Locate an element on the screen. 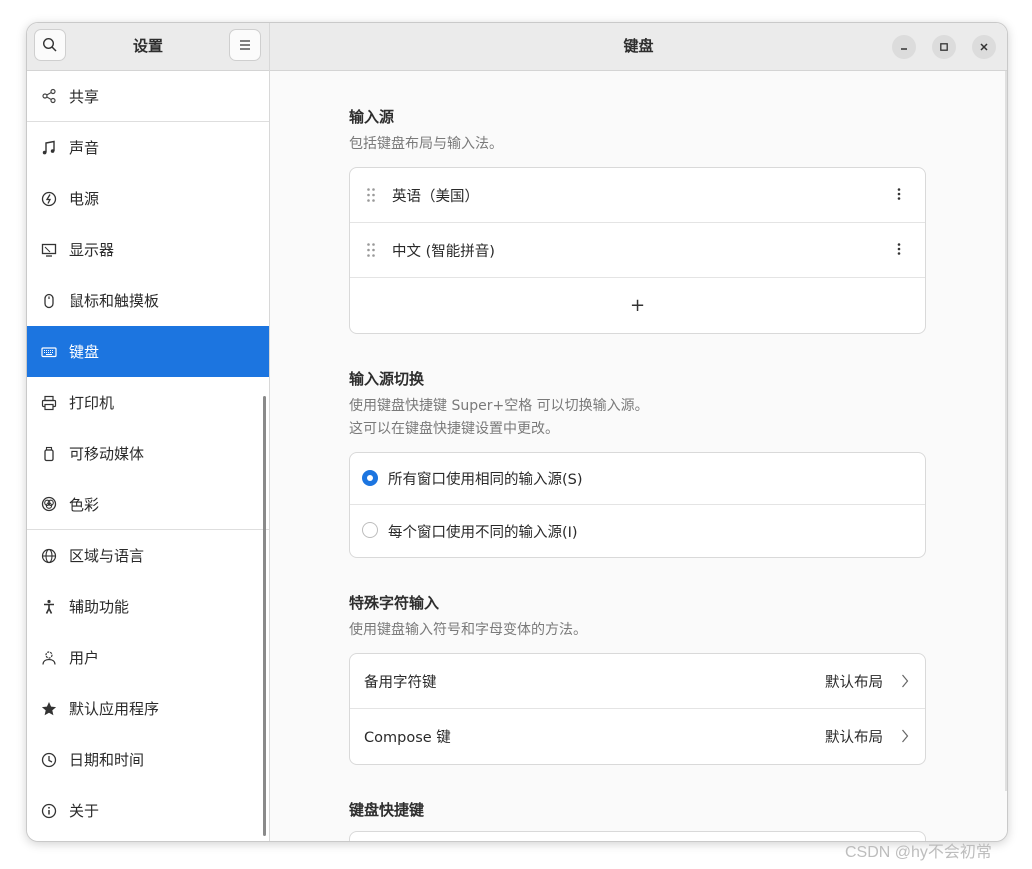  sidebar-item-label: 键盘 is located at coordinates (84, 352).